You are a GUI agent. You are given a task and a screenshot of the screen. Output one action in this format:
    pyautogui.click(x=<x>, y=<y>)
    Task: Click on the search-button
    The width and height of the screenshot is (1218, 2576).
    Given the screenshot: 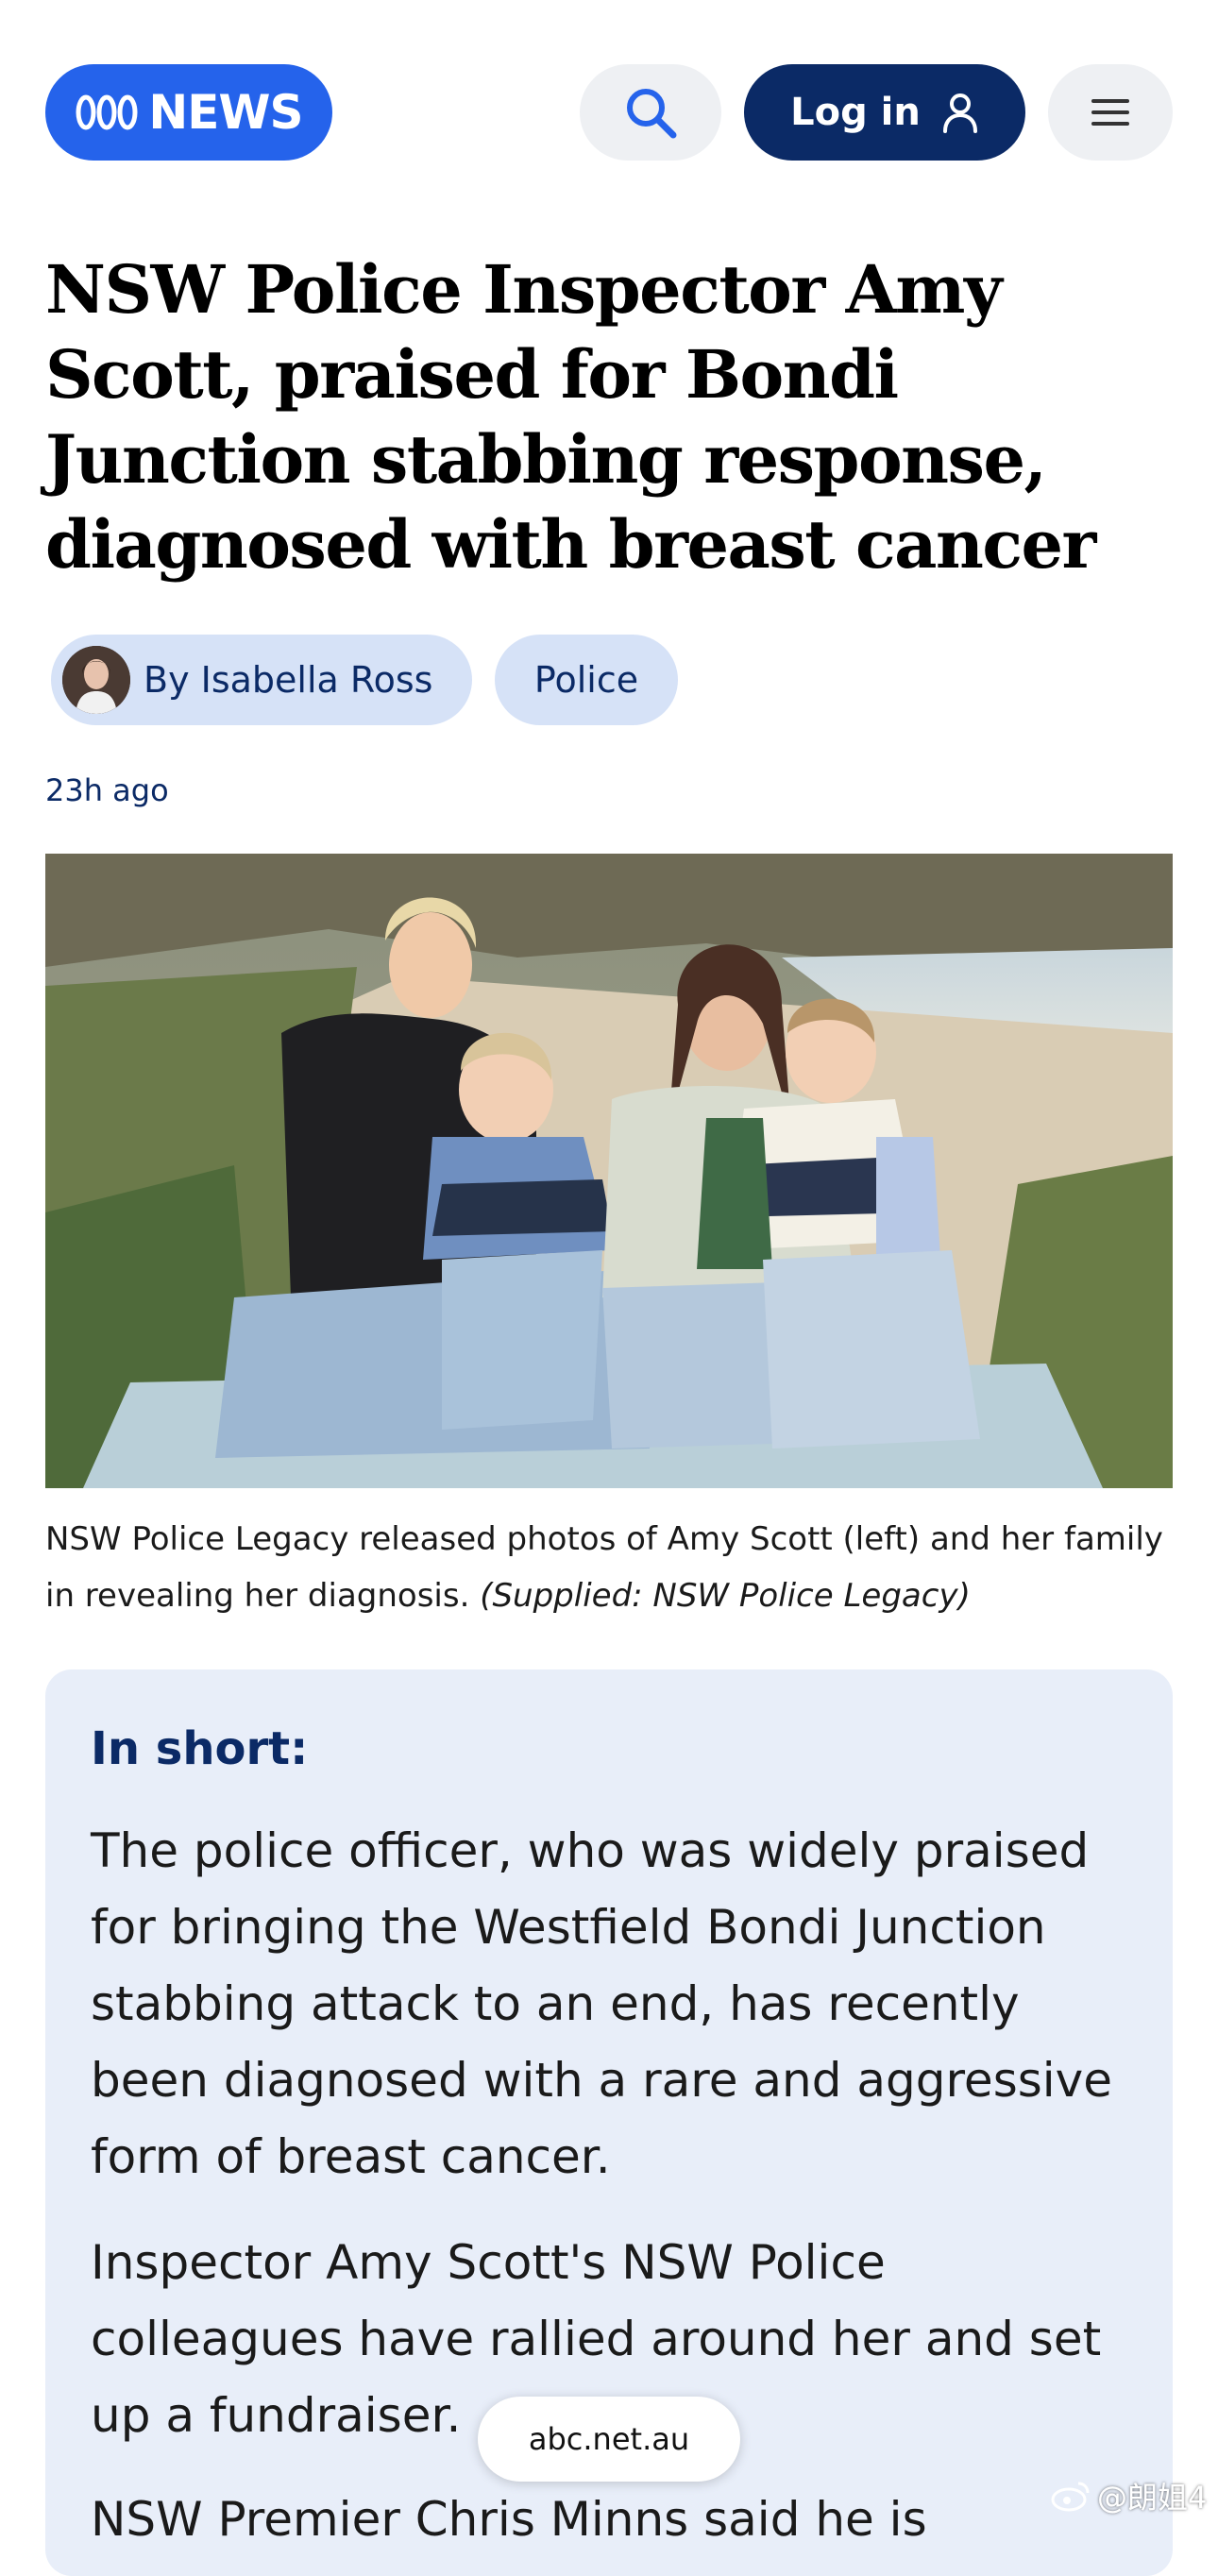 What is the action you would take?
    pyautogui.click(x=650, y=112)
    